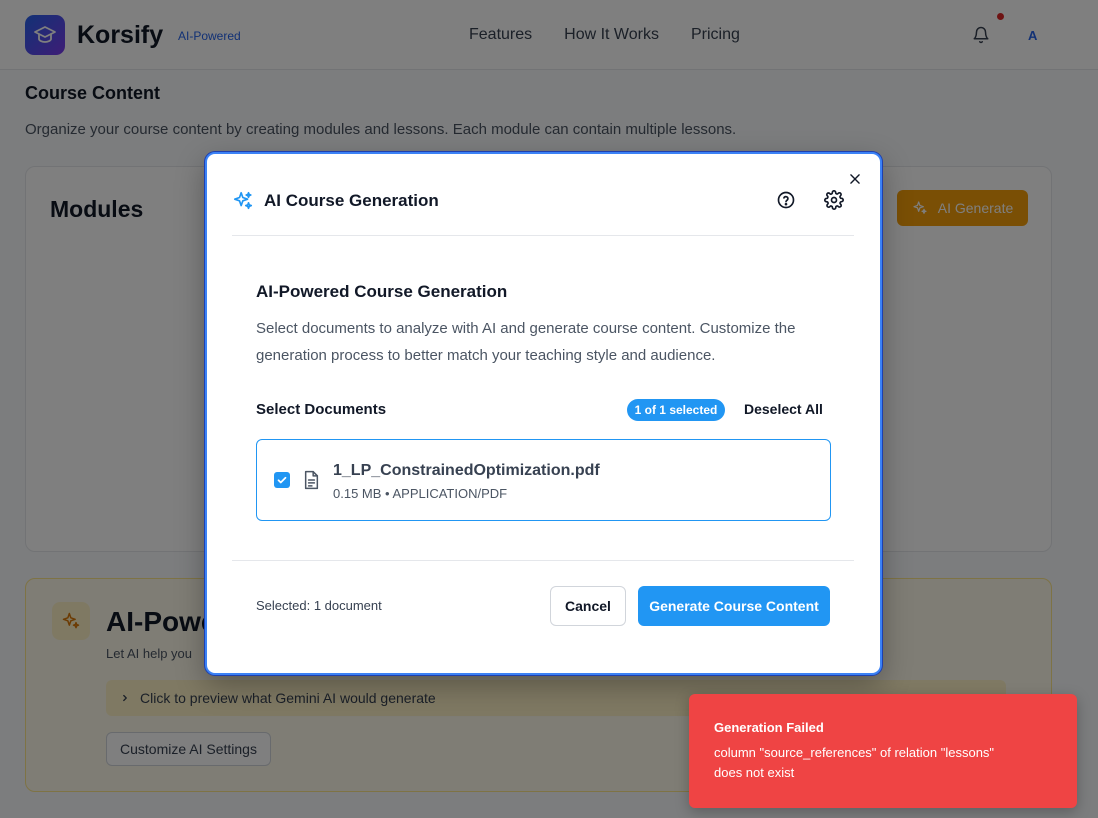 The height and width of the screenshot is (818, 1098). Describe the element at coordinates (466, 470) in the screenshot. I see `document-name: 1_LP_ConstrainedOptimization.pdf` at that location.